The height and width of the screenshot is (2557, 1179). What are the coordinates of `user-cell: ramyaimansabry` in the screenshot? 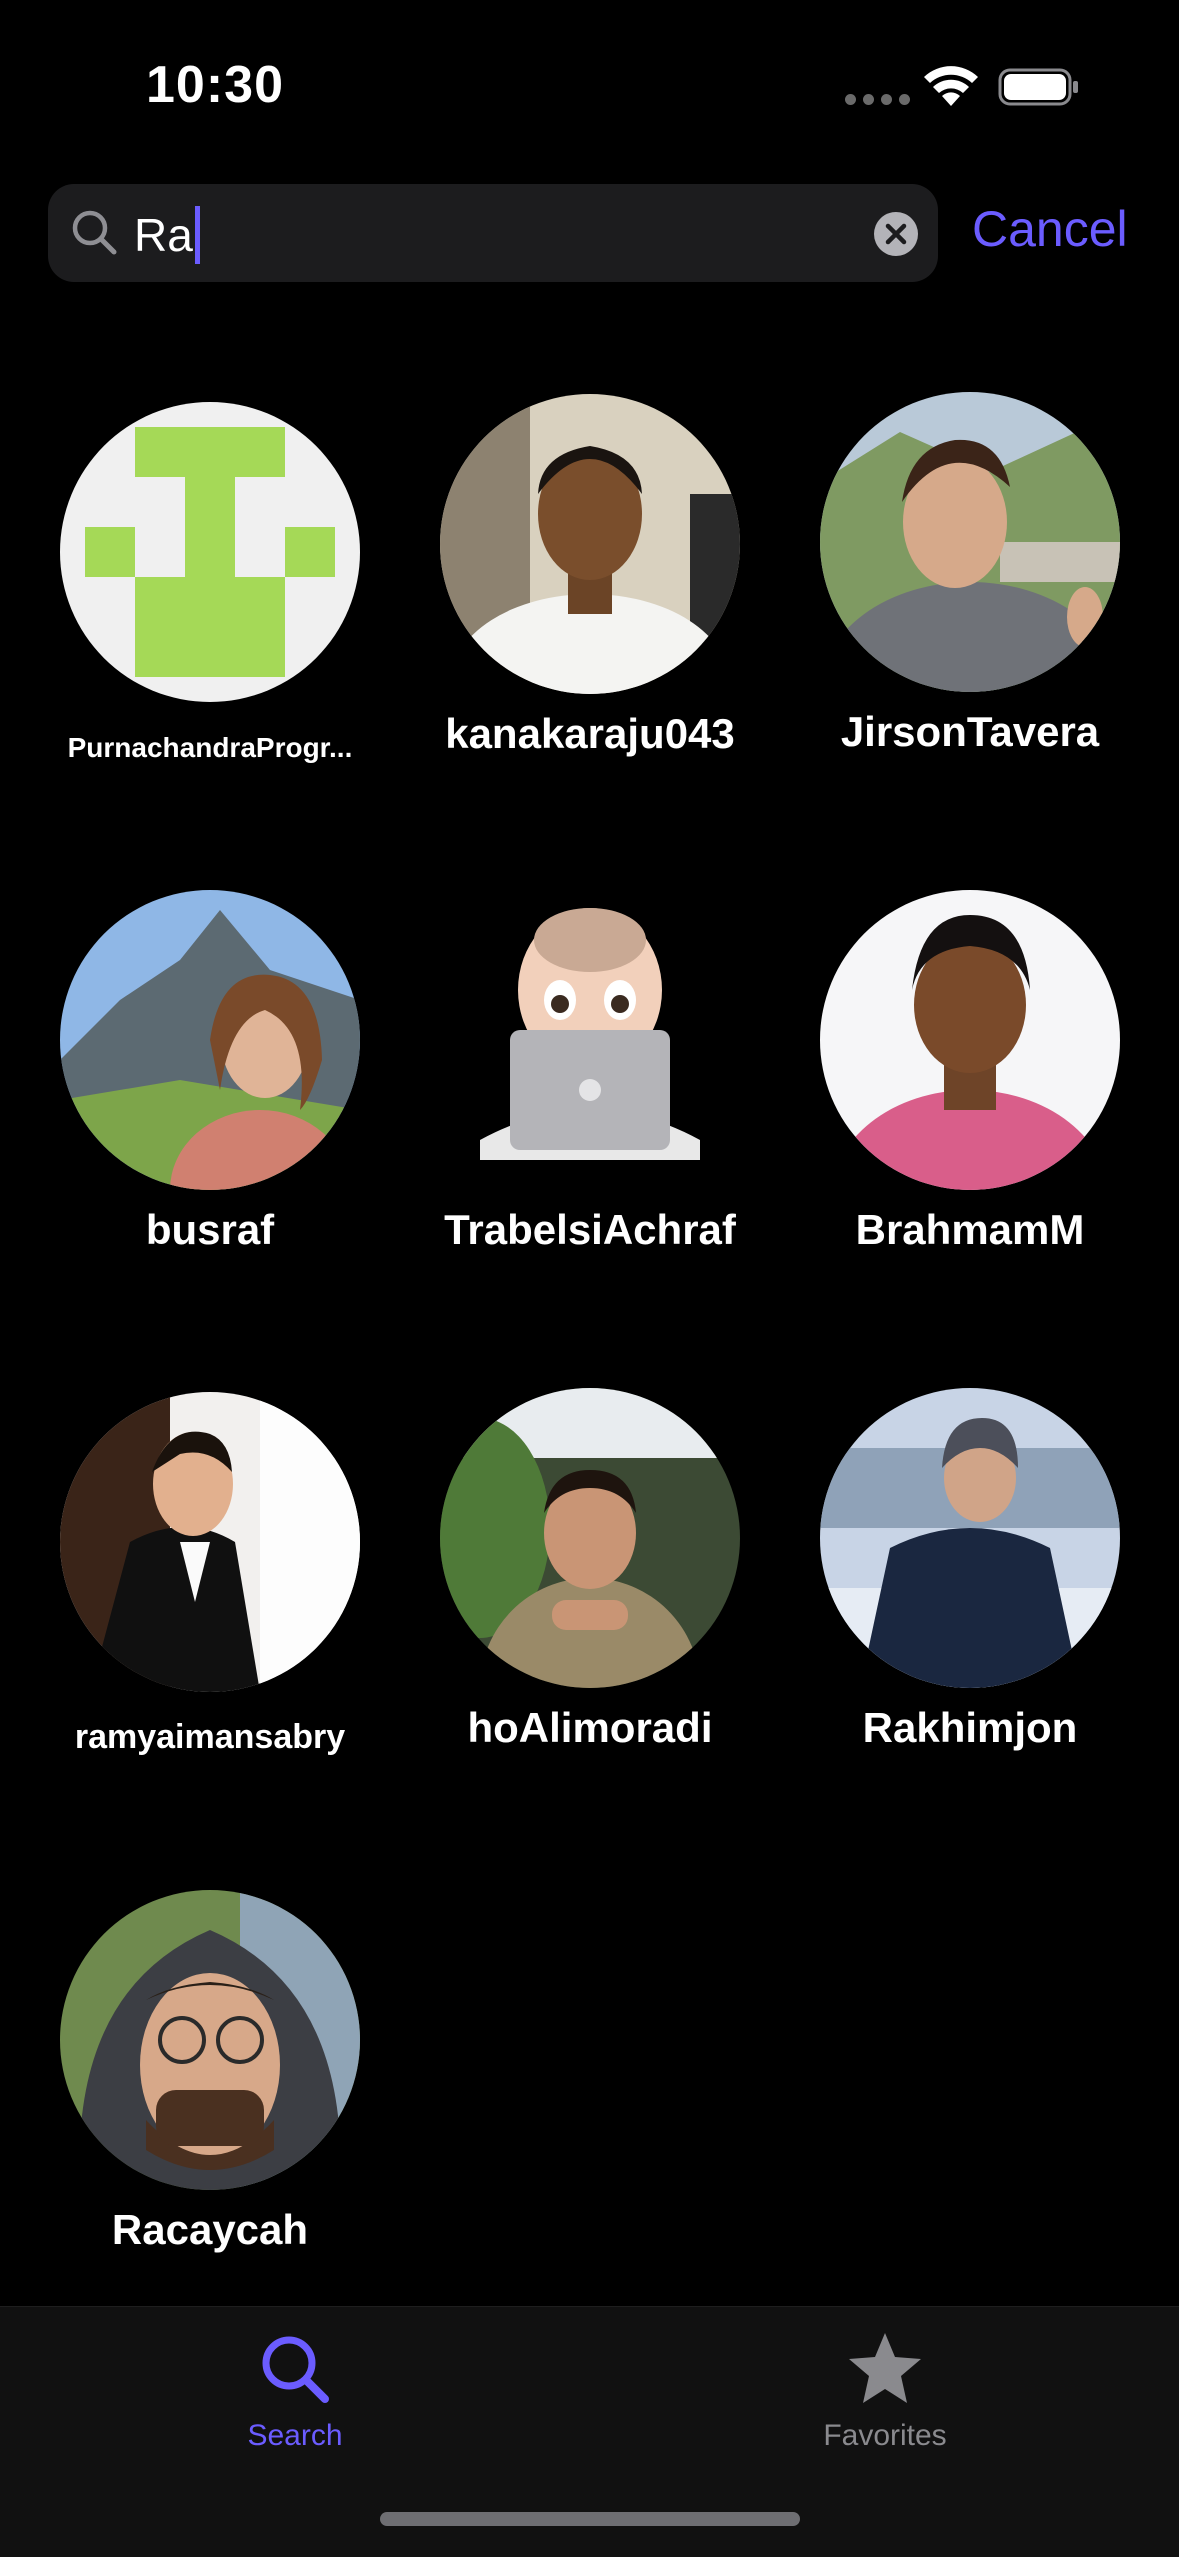 It's located at (210, 1622).